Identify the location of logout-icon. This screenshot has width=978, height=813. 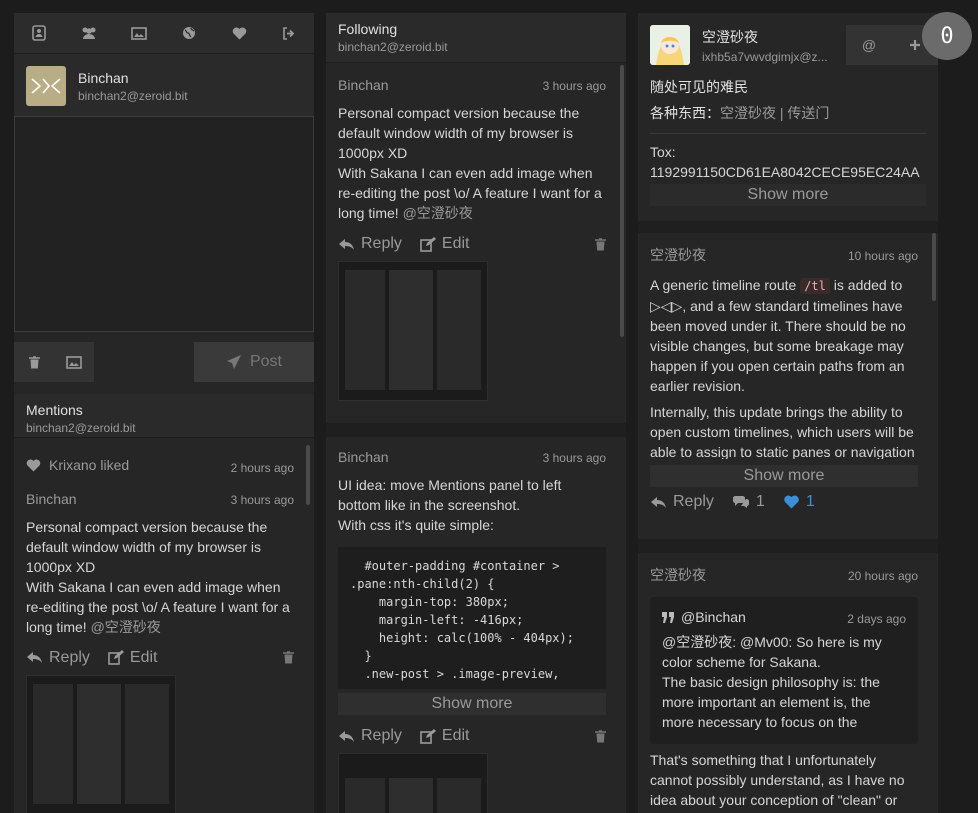
(289, 33).